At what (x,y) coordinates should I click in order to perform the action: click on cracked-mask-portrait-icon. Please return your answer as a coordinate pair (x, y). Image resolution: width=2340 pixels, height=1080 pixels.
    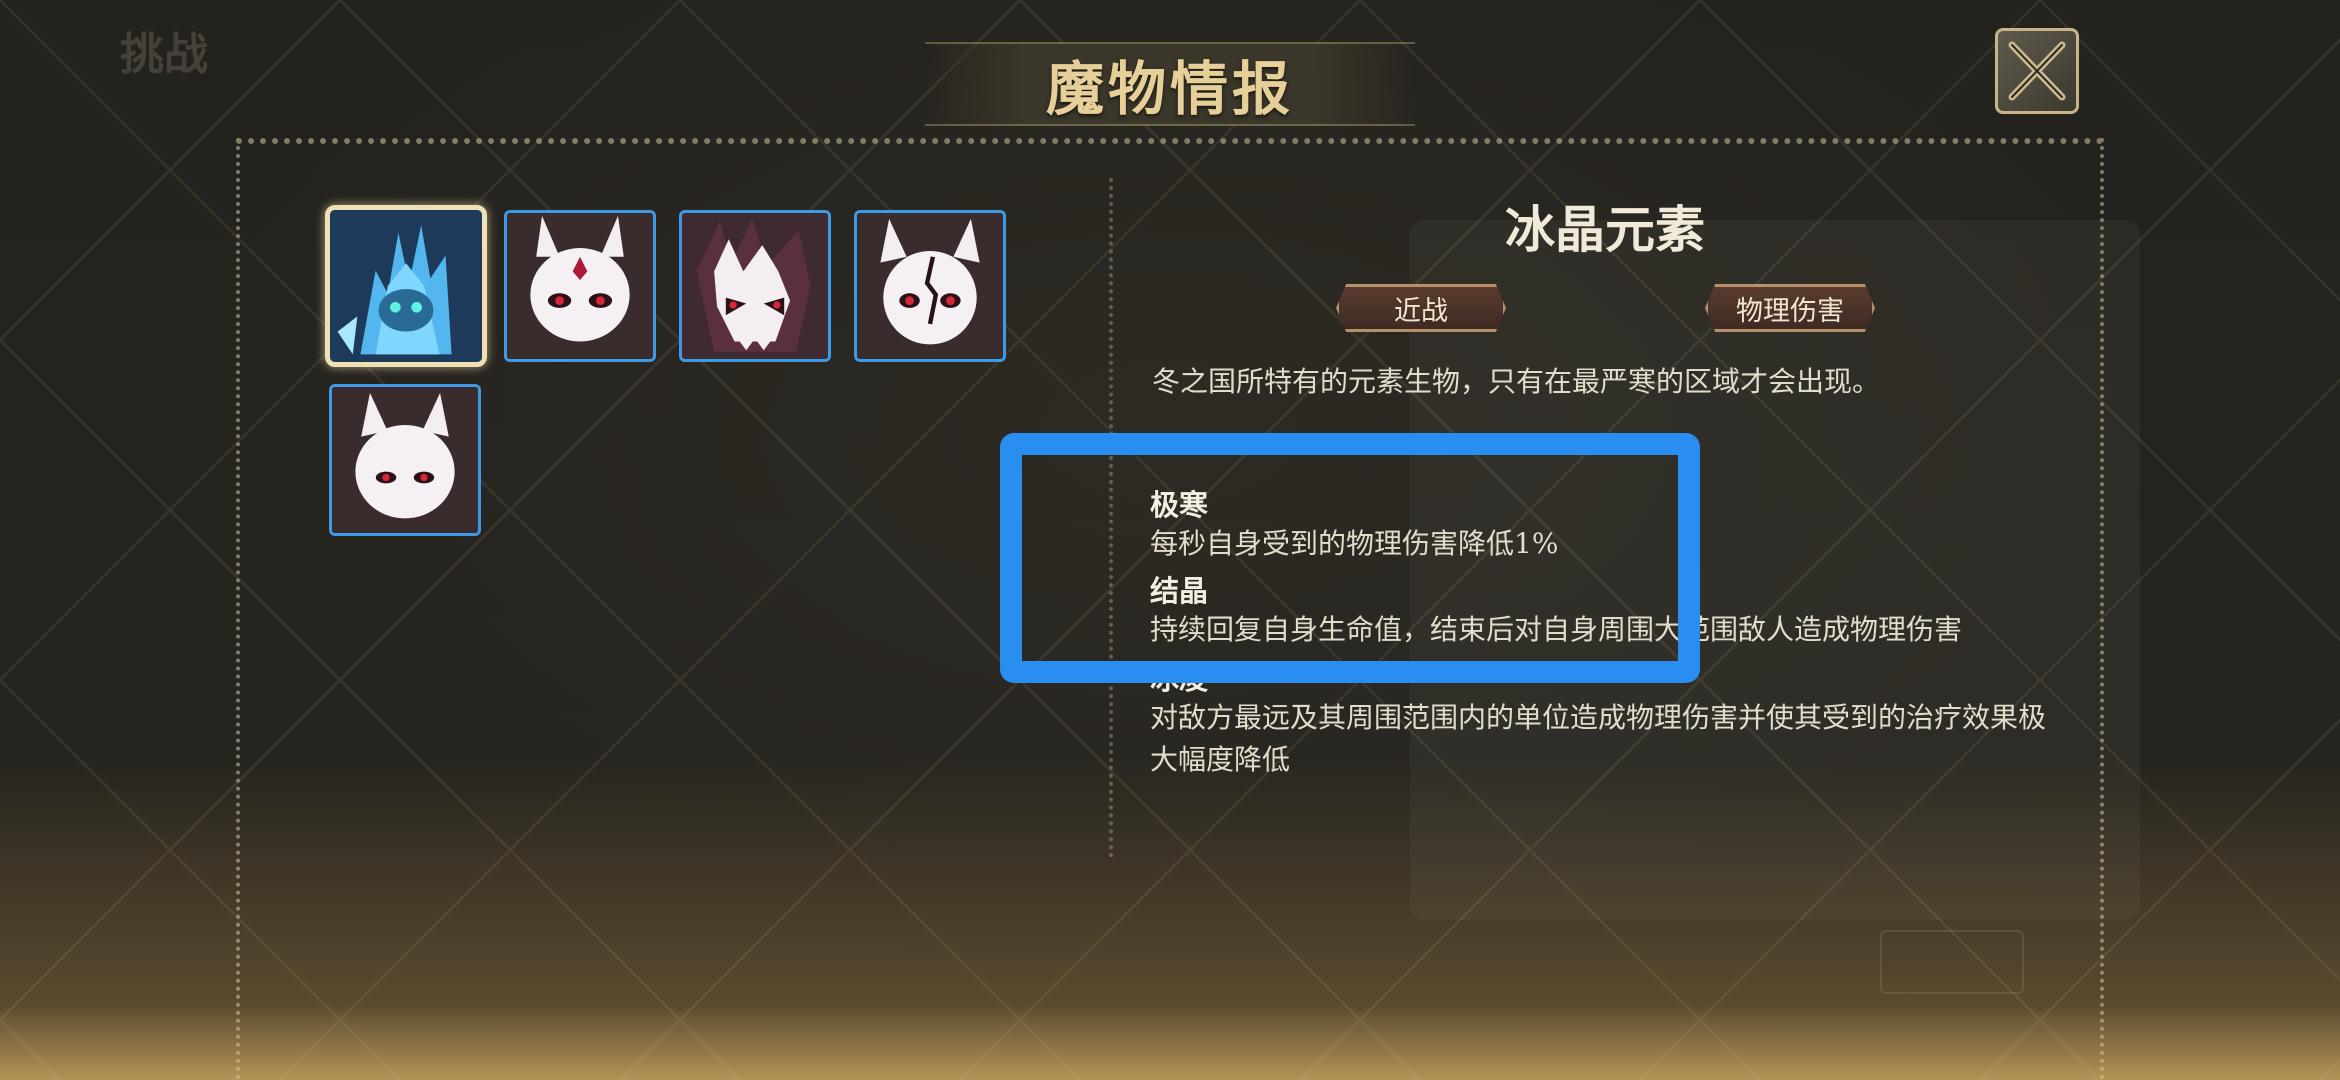
    Looking at the image, I should click on (930, 286).